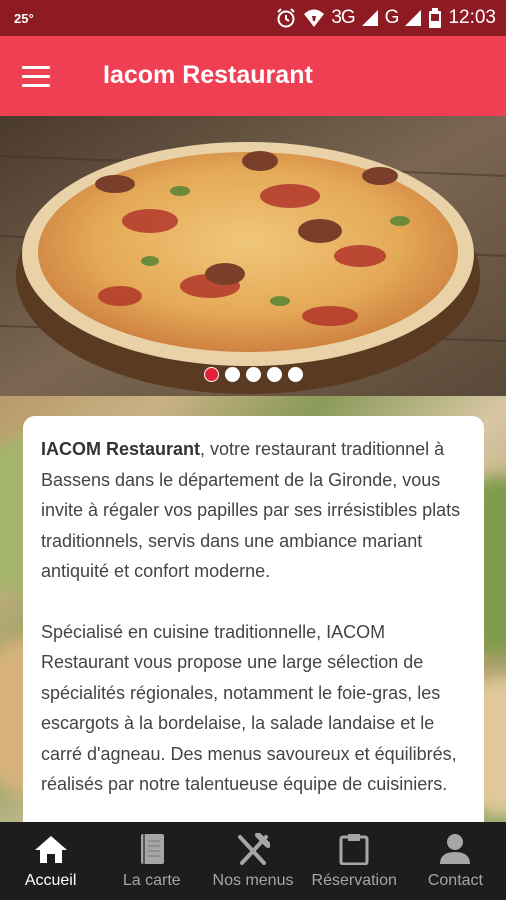  I want to click on carousel-dots, so click(253, 374).